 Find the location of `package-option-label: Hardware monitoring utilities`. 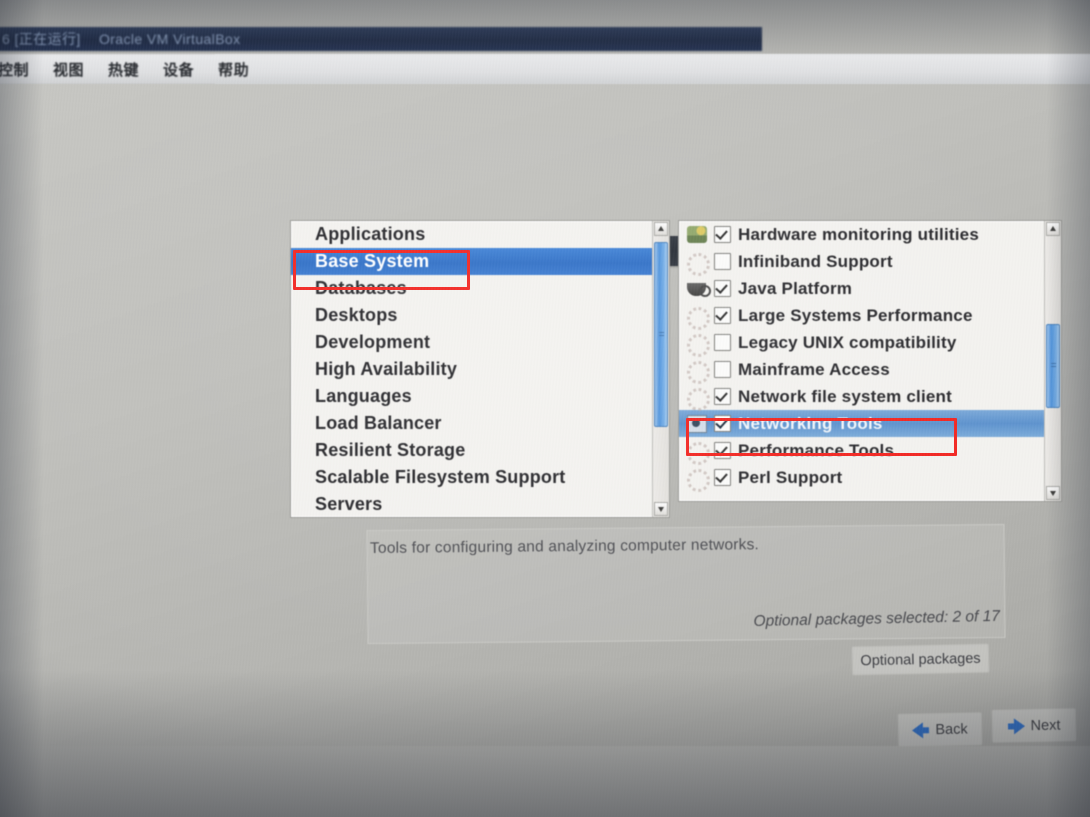

package-option-label: Hardware monitoring utilities is located at coordinates (858, 234).